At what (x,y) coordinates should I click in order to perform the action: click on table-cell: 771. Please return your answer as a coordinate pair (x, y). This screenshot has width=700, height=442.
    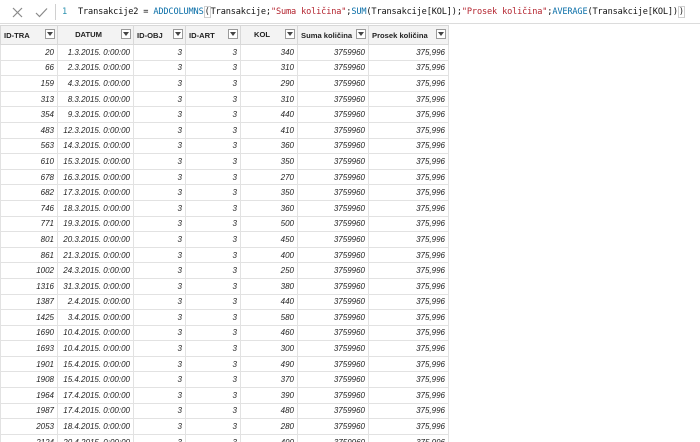
    Looking at the image, I should click on (29, 224).